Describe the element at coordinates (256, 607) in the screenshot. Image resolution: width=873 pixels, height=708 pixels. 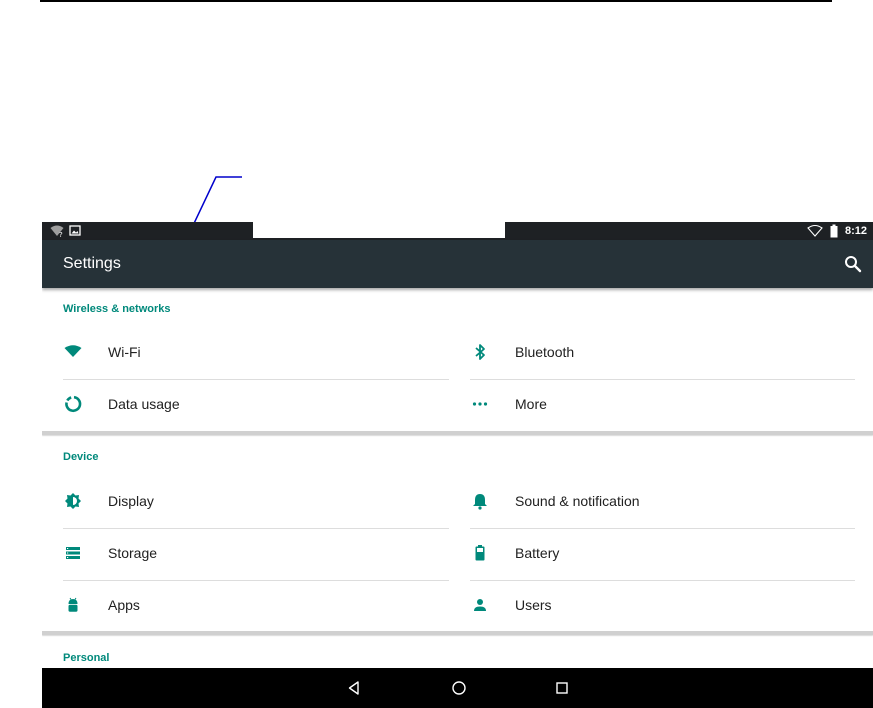
I see `settings-item-apps: Apps` at that location.